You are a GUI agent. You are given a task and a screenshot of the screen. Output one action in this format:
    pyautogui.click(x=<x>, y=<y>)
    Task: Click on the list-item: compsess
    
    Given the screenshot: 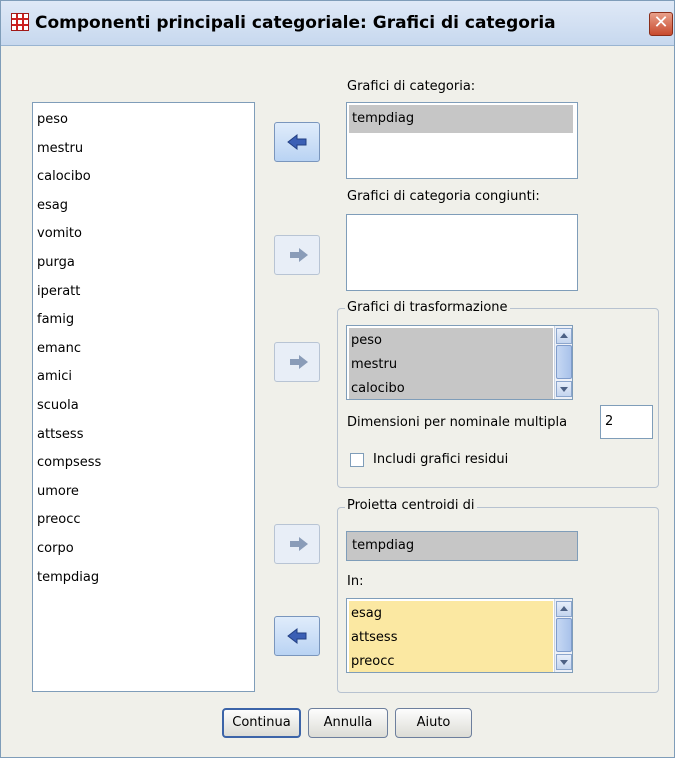 What is the action you would take?
    pyautogui.click(x=69, y=462)
    